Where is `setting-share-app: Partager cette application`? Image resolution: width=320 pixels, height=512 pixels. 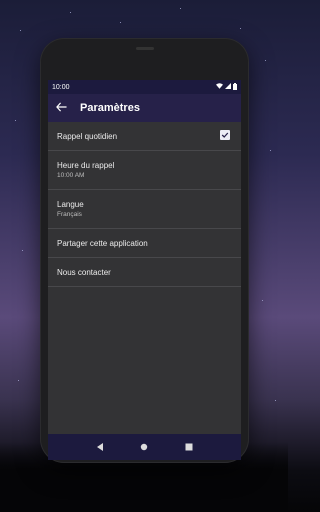 setting-share-app: Partager cette application is located at coordinates (144, 243).